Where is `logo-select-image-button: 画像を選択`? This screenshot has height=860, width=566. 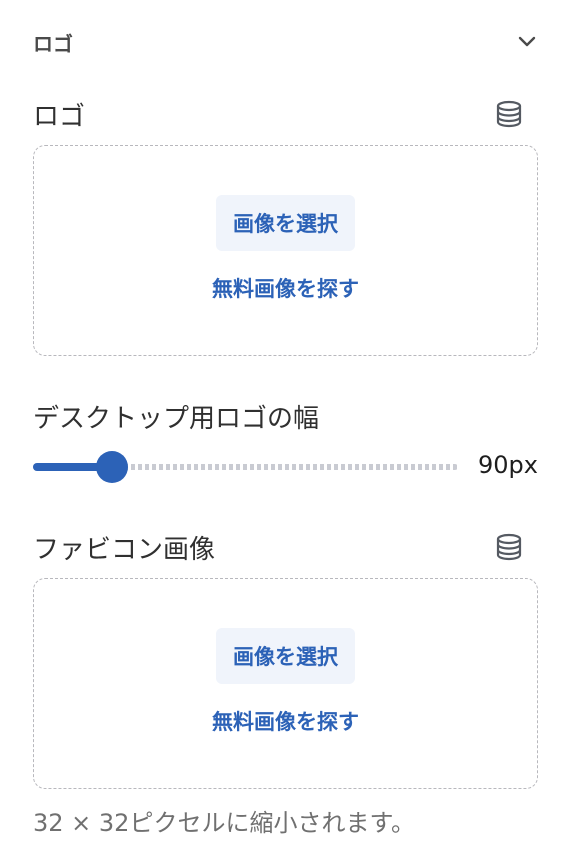 logo-select-image-button: 画像を選択 is located at coordinates (285, 222).